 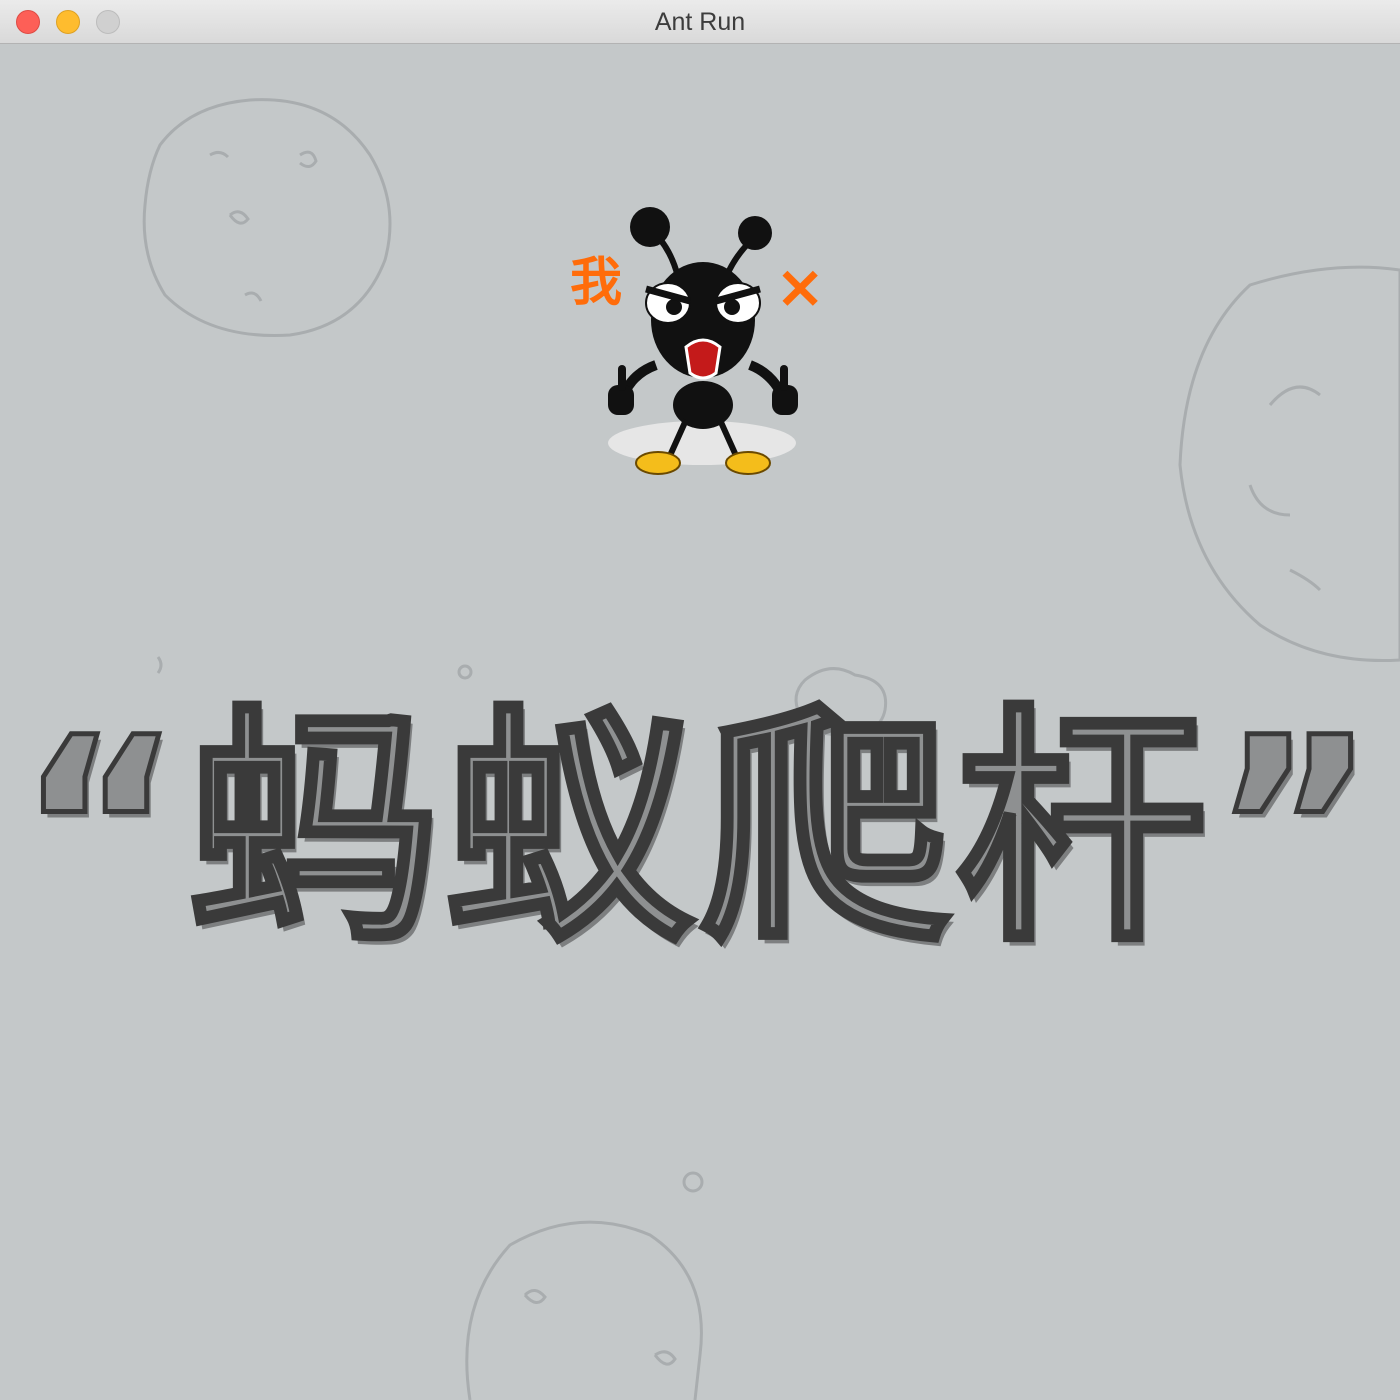 I want to click on title-bar: Ant Run, so click(x=700, y=22).